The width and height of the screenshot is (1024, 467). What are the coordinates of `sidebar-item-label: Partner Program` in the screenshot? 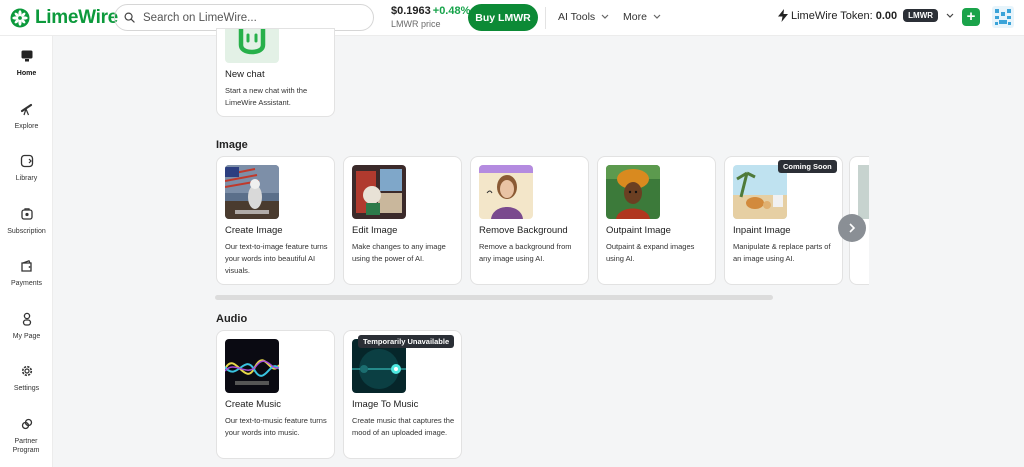 It's located at (26, 446).